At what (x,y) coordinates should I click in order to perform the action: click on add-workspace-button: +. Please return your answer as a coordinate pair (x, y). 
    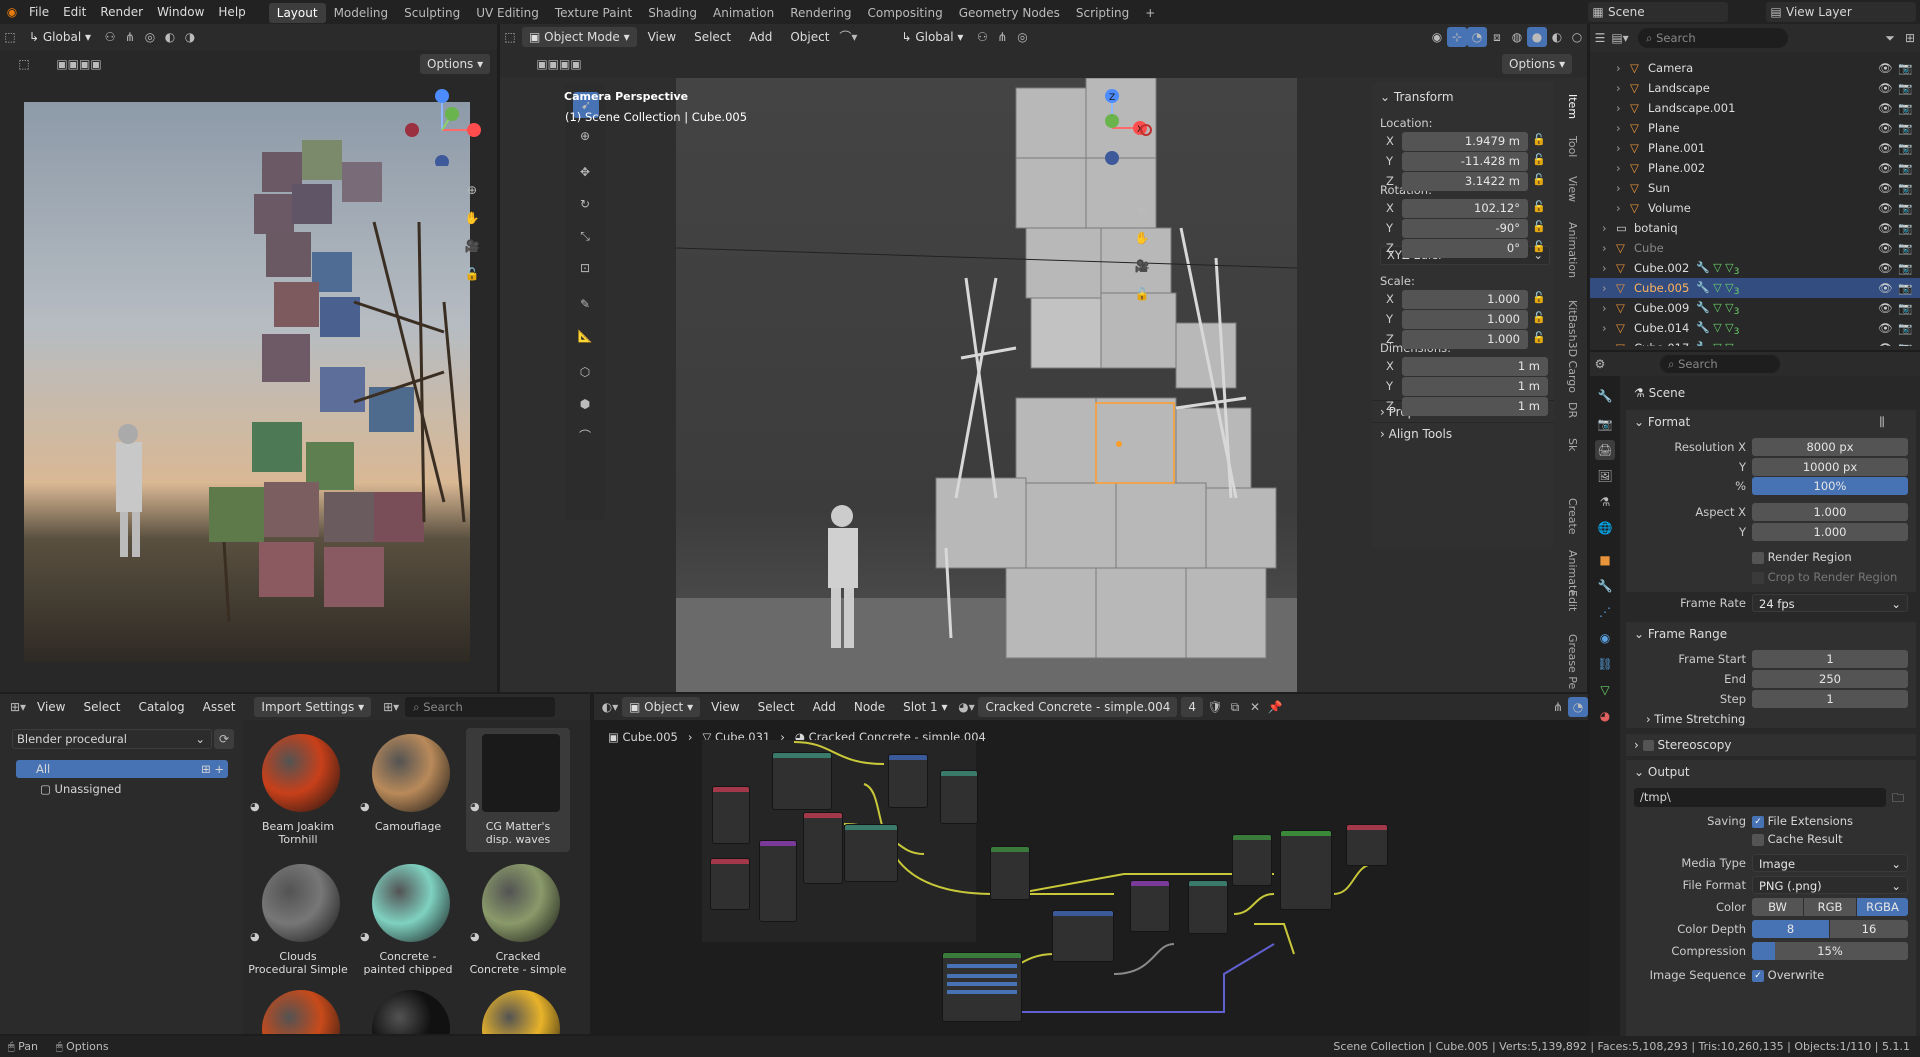
    Looking at the image, I should click on (1150, 13).